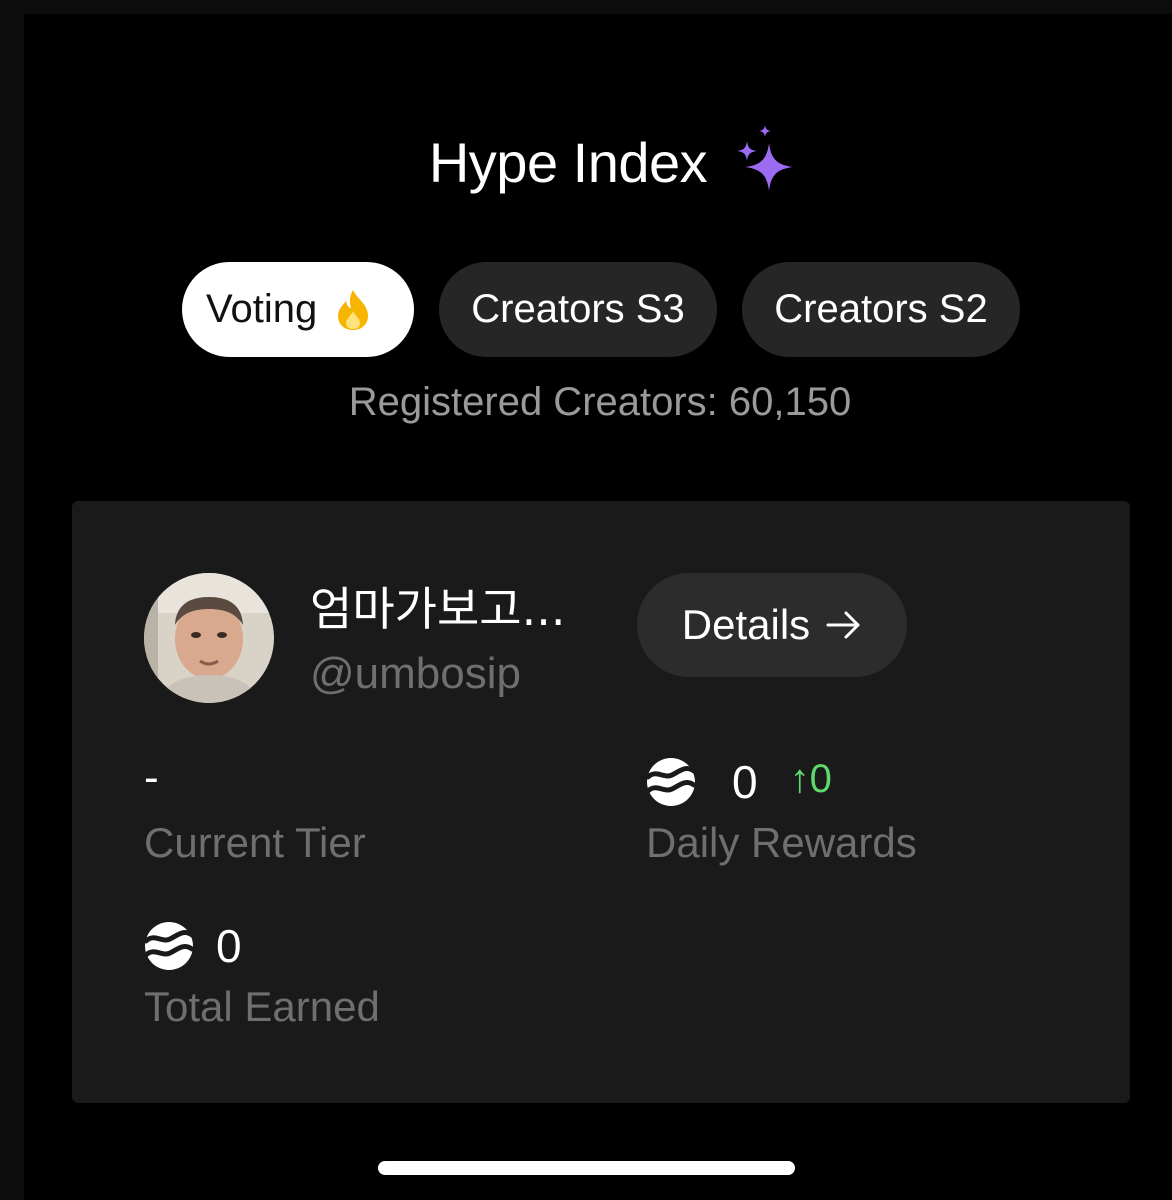 Image resolution: width=1172 pixels, height=1200 pixels. Describe the element at coordinates (746, 624) in the screenshot. I see `details-button-label: Details` at that location.